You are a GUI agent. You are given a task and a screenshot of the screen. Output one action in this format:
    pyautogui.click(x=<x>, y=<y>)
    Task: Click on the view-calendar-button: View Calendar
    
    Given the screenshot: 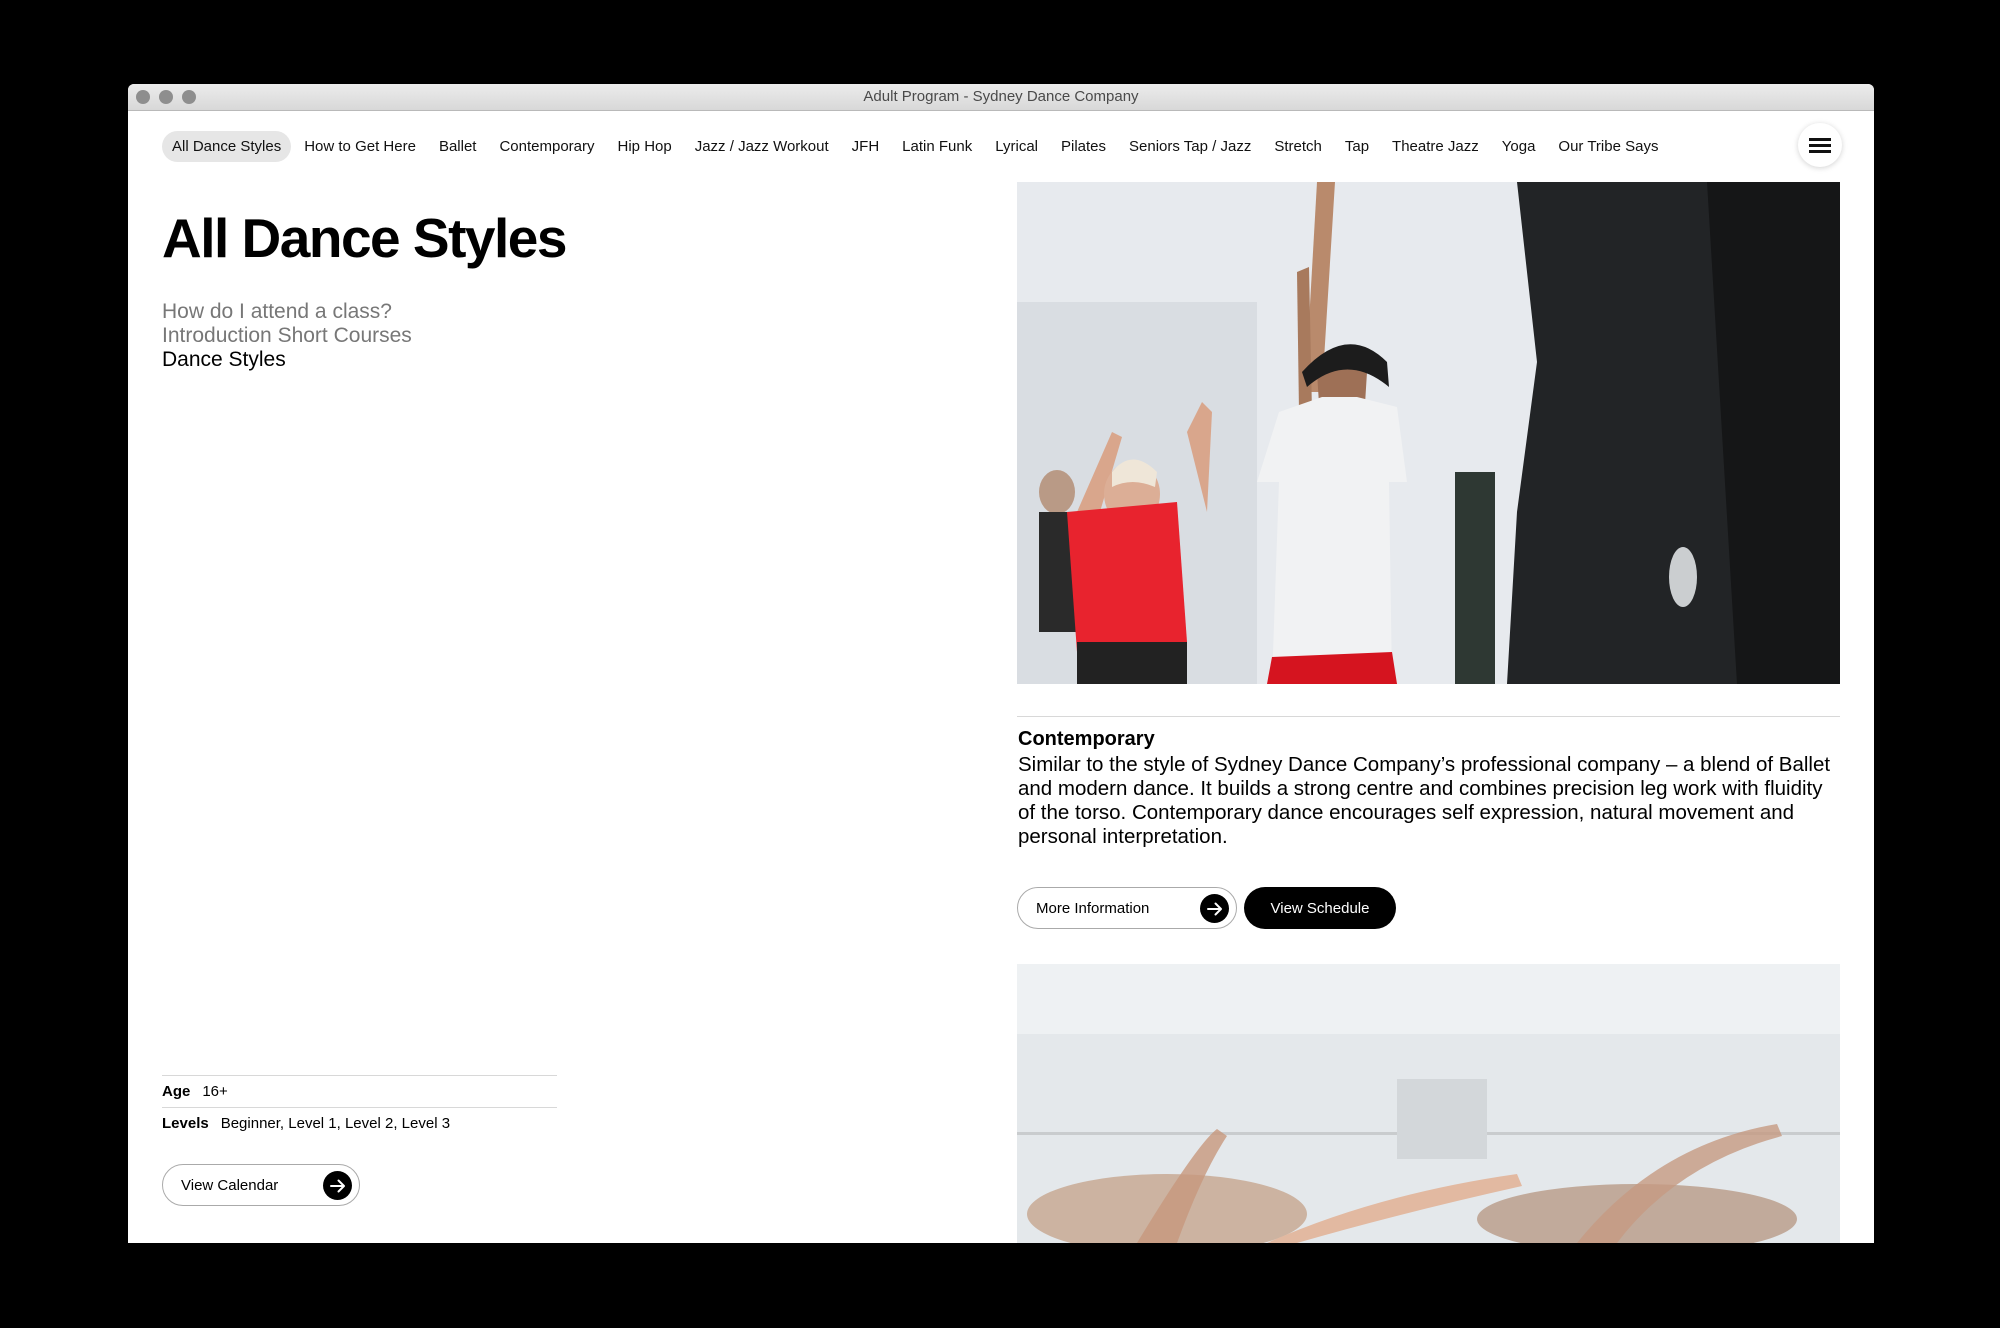 What is the action you would take?
    pyautogui.click(x=261, y=1185)
    